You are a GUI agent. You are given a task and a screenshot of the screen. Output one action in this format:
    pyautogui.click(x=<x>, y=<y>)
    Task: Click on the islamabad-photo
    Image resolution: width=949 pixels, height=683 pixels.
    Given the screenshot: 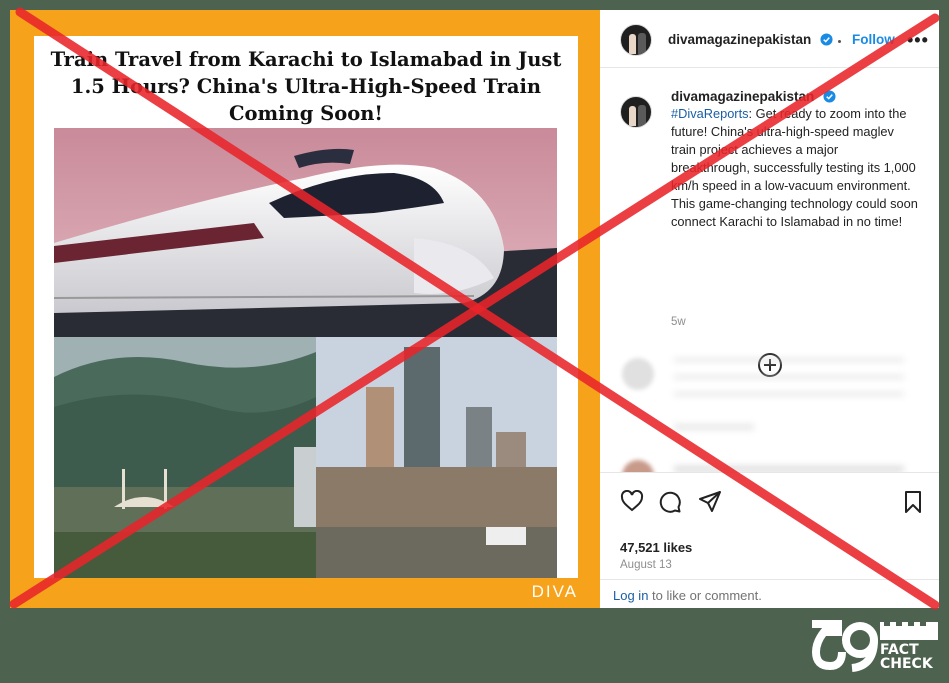 What is the action you would take?
    pyautogui.click(x=185, y=457)
    